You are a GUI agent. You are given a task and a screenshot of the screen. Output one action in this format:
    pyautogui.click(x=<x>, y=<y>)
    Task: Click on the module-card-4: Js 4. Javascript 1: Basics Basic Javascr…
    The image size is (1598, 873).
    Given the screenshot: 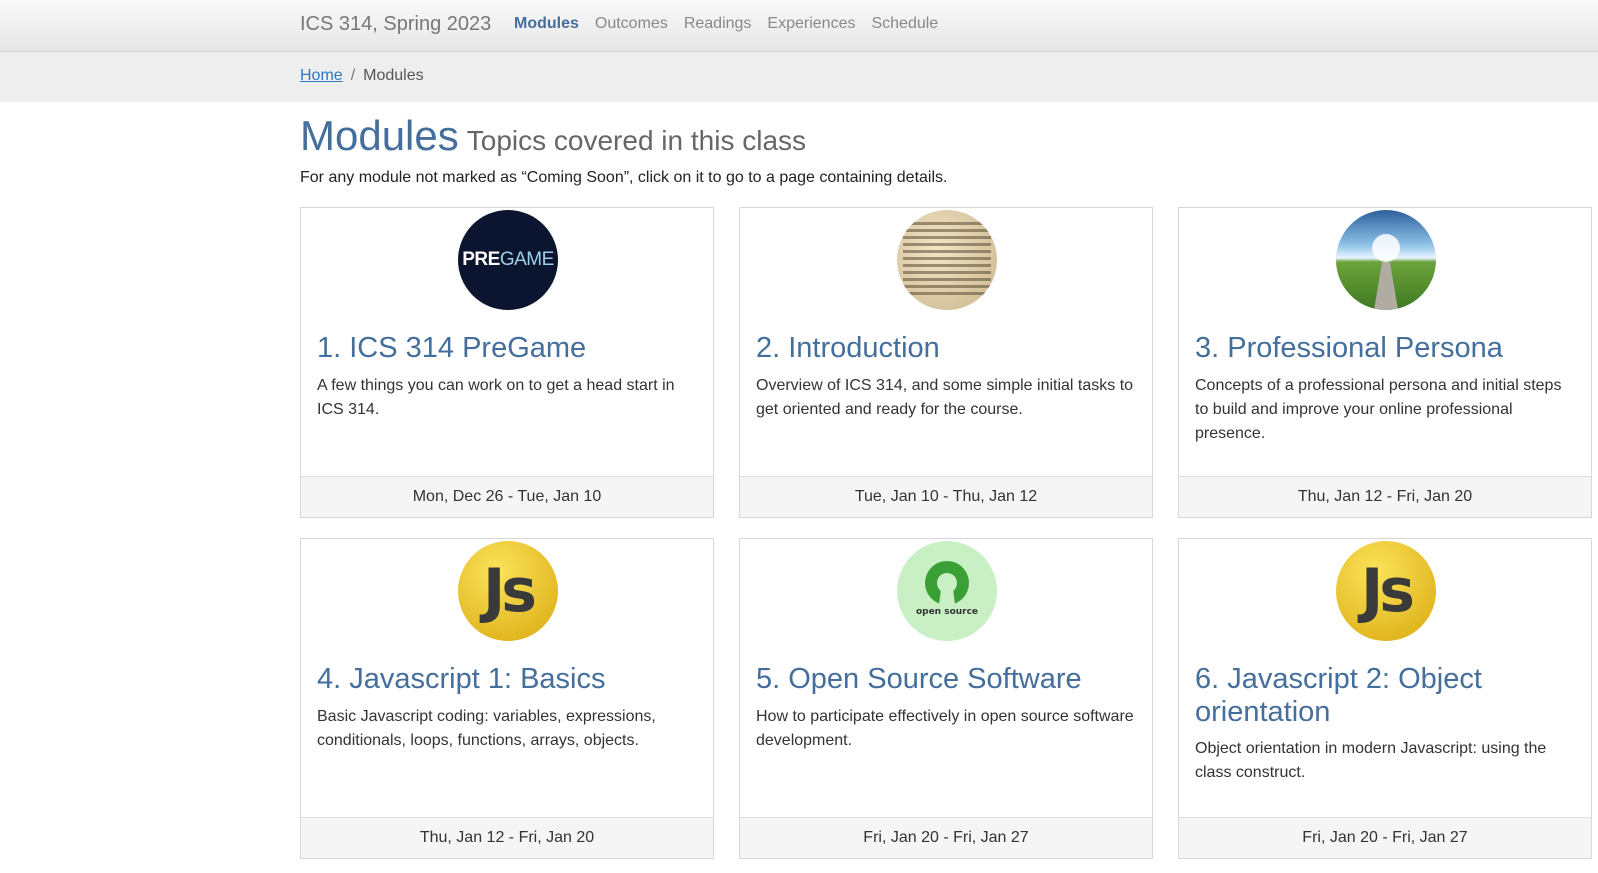 What is the action you would take?
    pyautogui.click(x=507, y=698)
    